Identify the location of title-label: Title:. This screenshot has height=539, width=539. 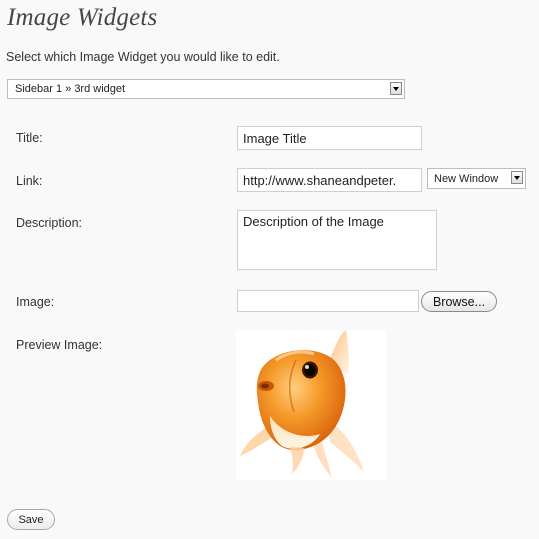
(29, 138).